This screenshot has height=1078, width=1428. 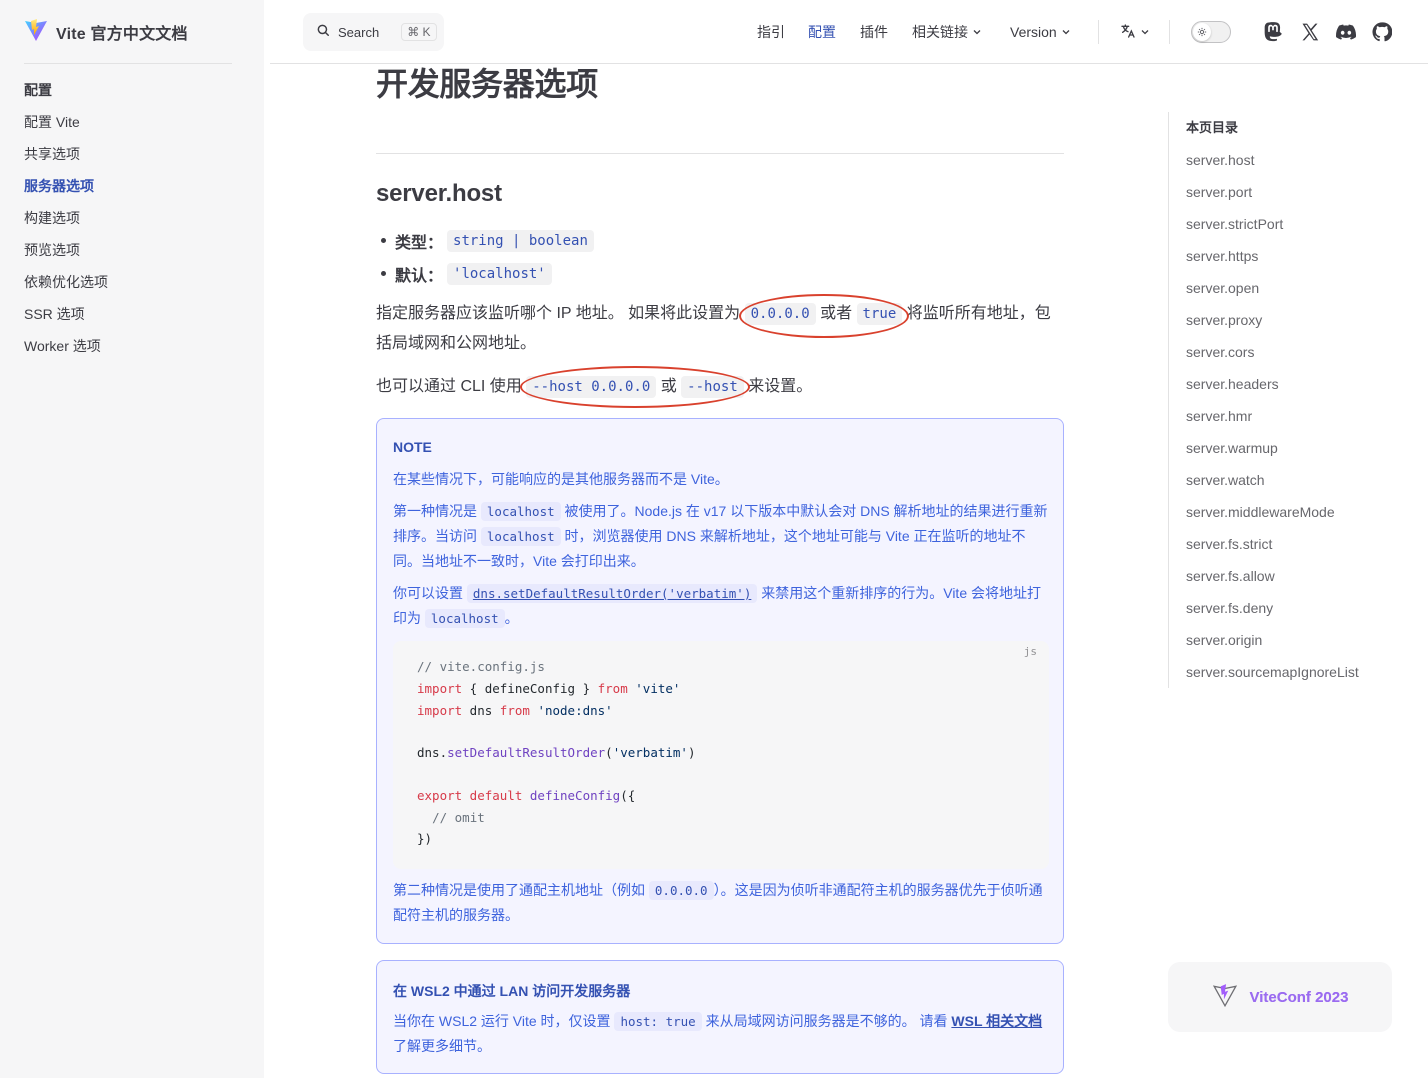 What do you see at coordinates (1169, 32) in the screenshot?
I see `nav-divider` at bounding box center [1169, 32].